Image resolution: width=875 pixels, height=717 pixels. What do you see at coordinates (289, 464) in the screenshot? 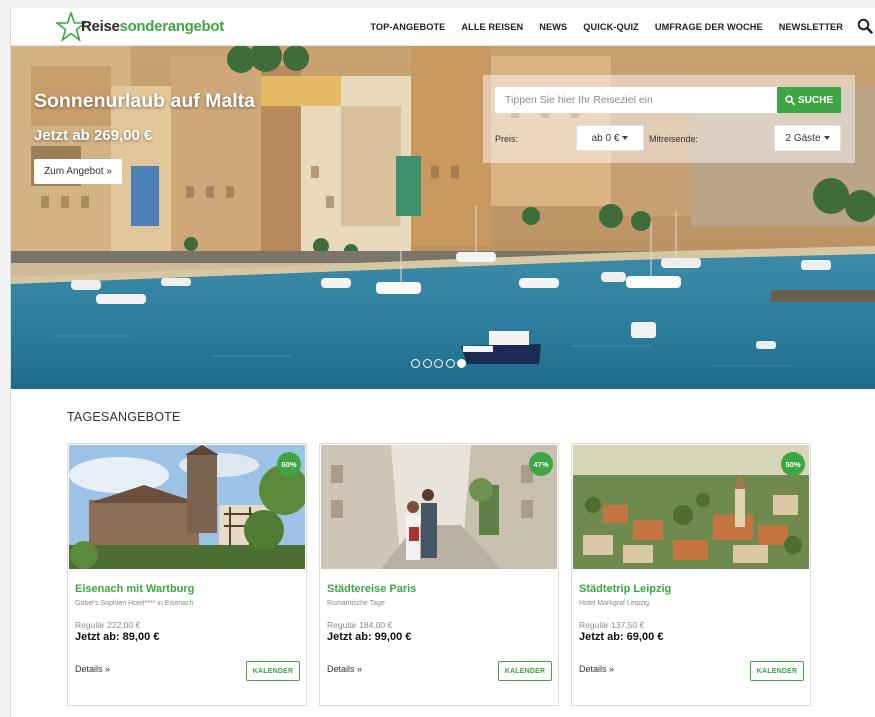
I see `discount-badge: 60%` at bounding box center [289, 464].